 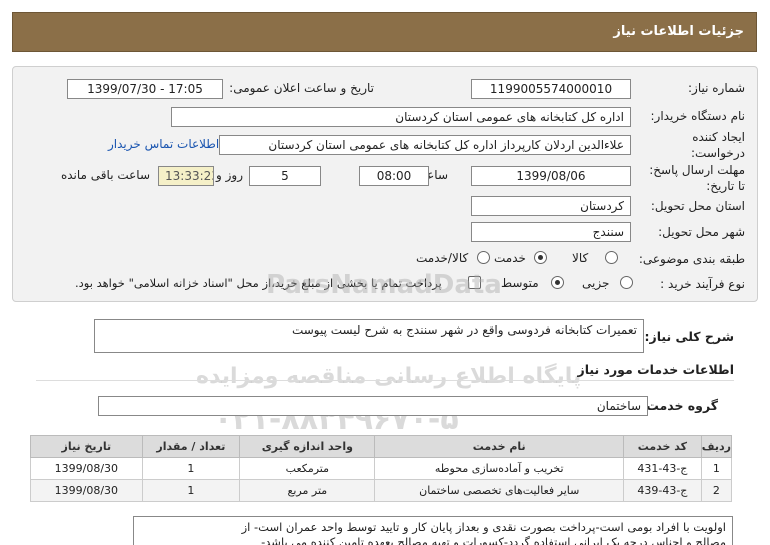 I want to click on col-header-row-number: ردیف, so click(x=716, y=446).